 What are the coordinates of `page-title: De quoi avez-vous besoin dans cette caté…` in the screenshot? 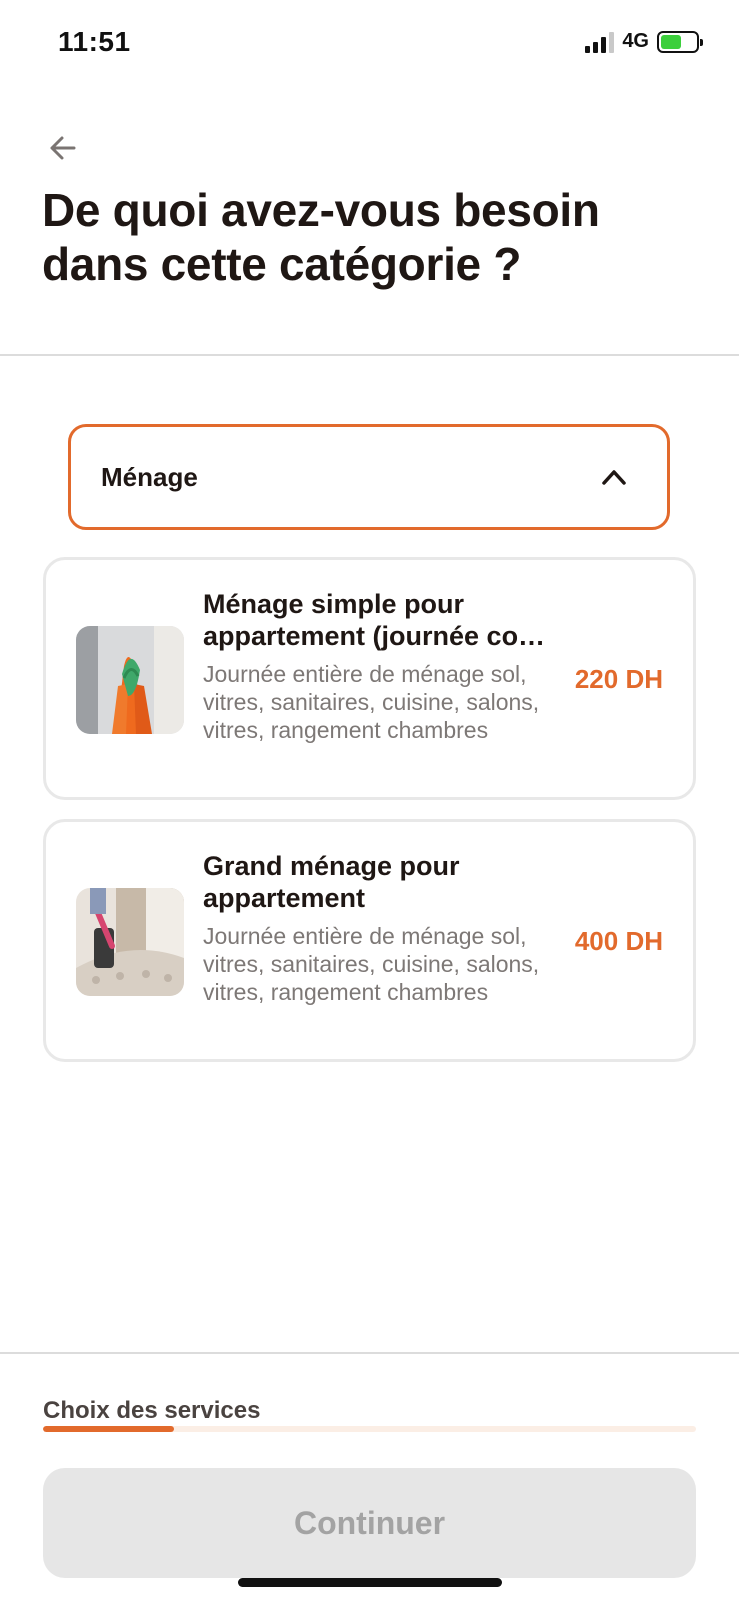 It's located at (321, 237).